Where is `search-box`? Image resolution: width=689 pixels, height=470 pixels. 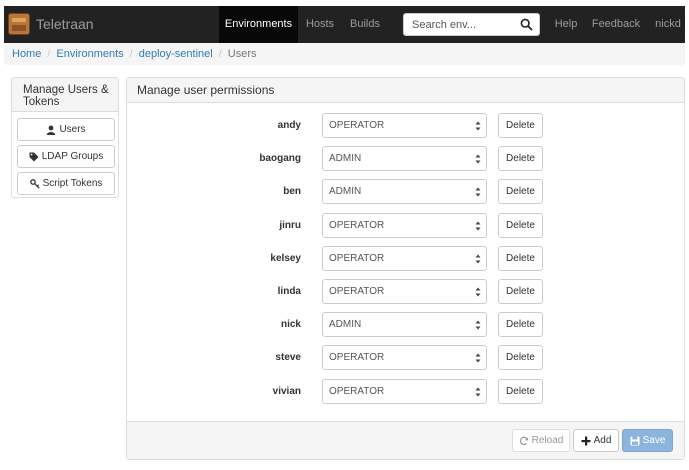
search-box is located at coordinates (471, 24).